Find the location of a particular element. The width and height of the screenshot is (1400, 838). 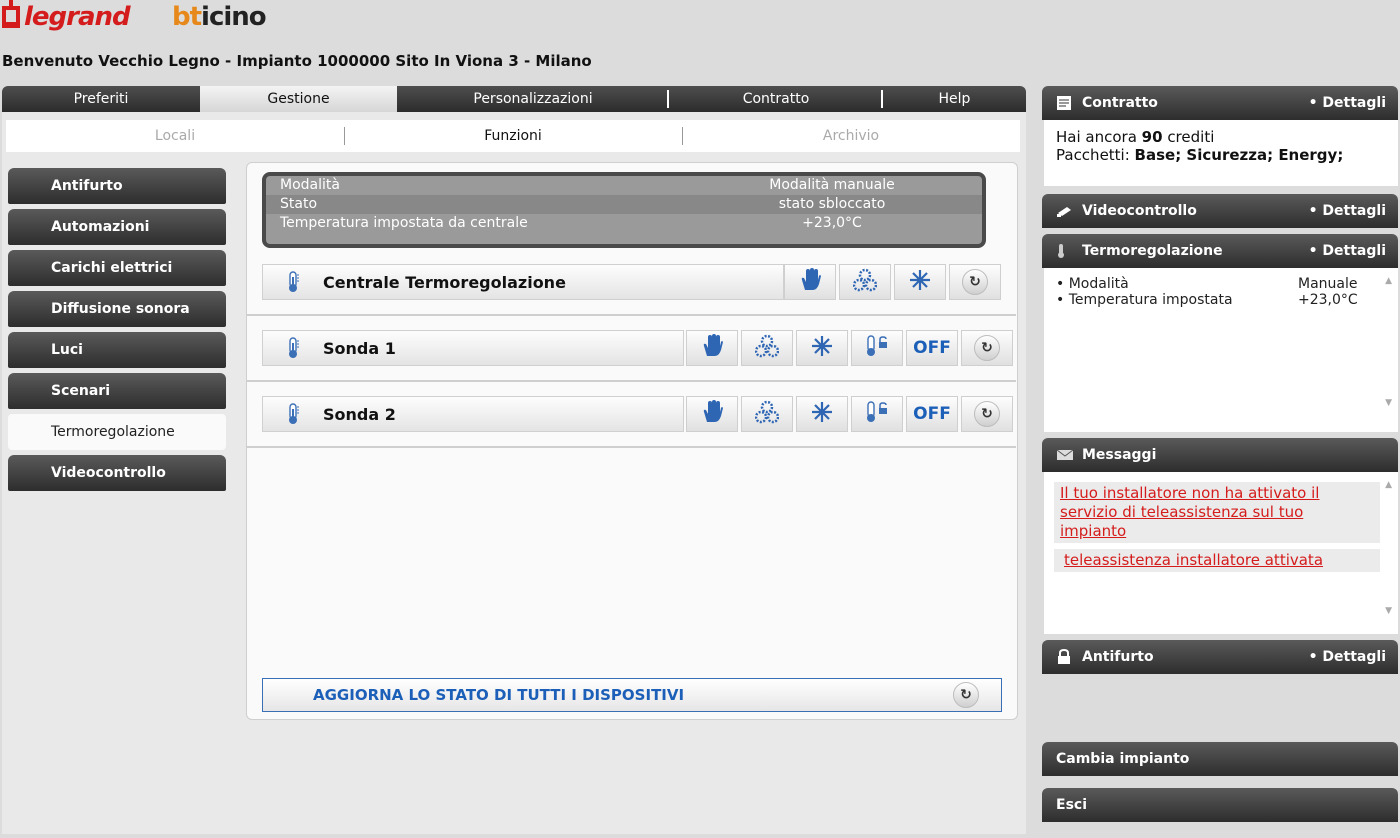

antifurto-title: Antifurto is located at coordinates (1118, 657).